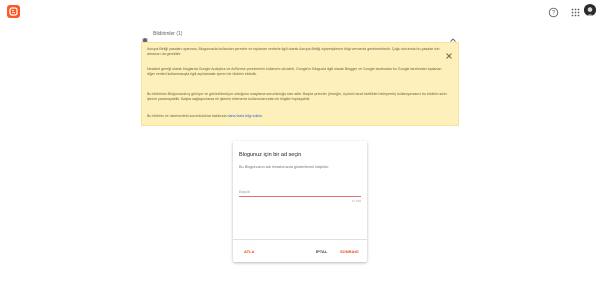 The image size is (600, 303). Describe the element at coordinates (270, 155) in the screenshot. I see `dialog-title: Blogunuz için bir ad seçin` at that location.